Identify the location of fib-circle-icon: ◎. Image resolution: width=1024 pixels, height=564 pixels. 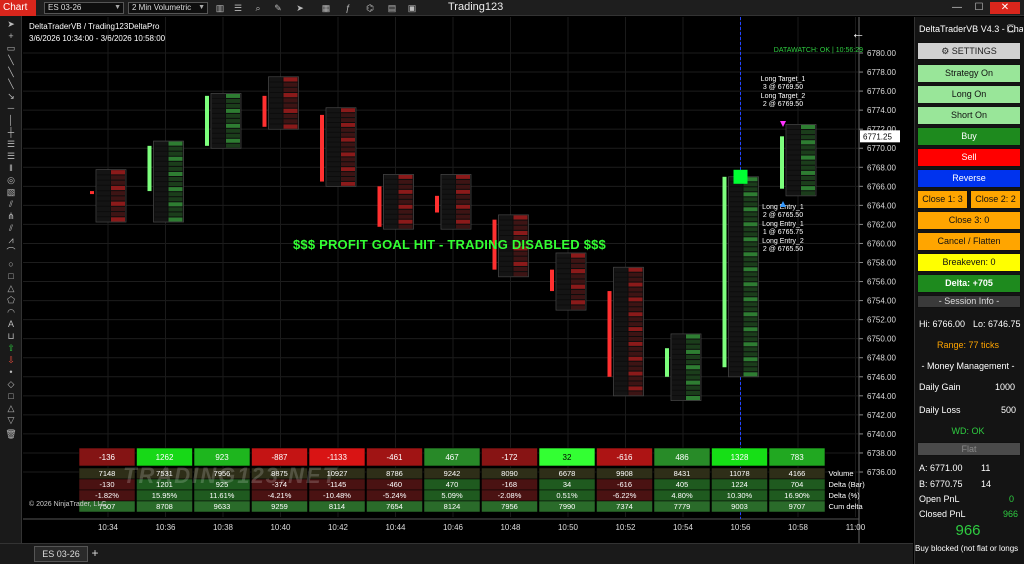
(11, 180).